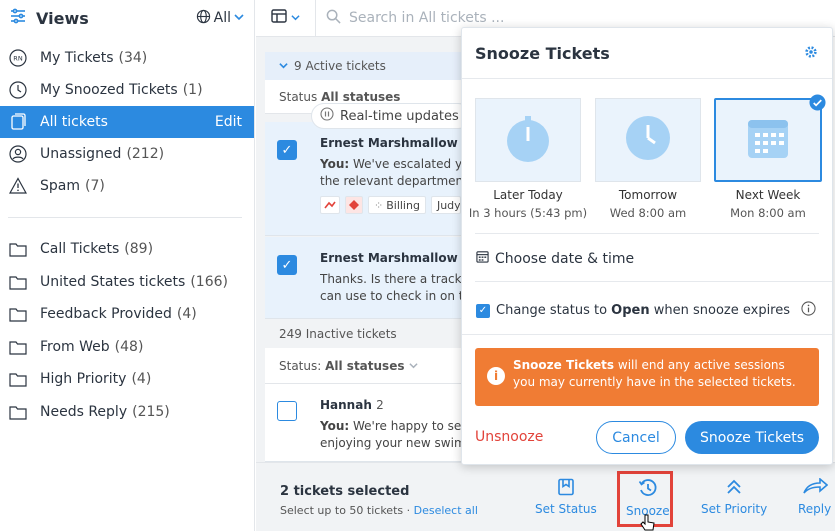  I want to click on selected-count: 2 tickets selected, so click(345, 491).